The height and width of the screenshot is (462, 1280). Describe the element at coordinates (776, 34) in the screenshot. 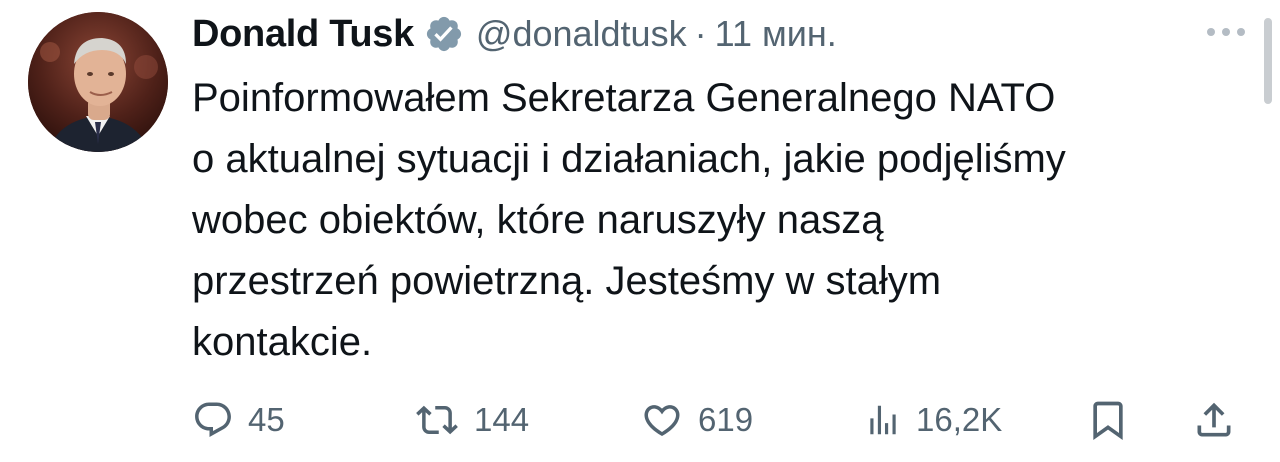

I see `timestamp: 11 мин.` at that location.